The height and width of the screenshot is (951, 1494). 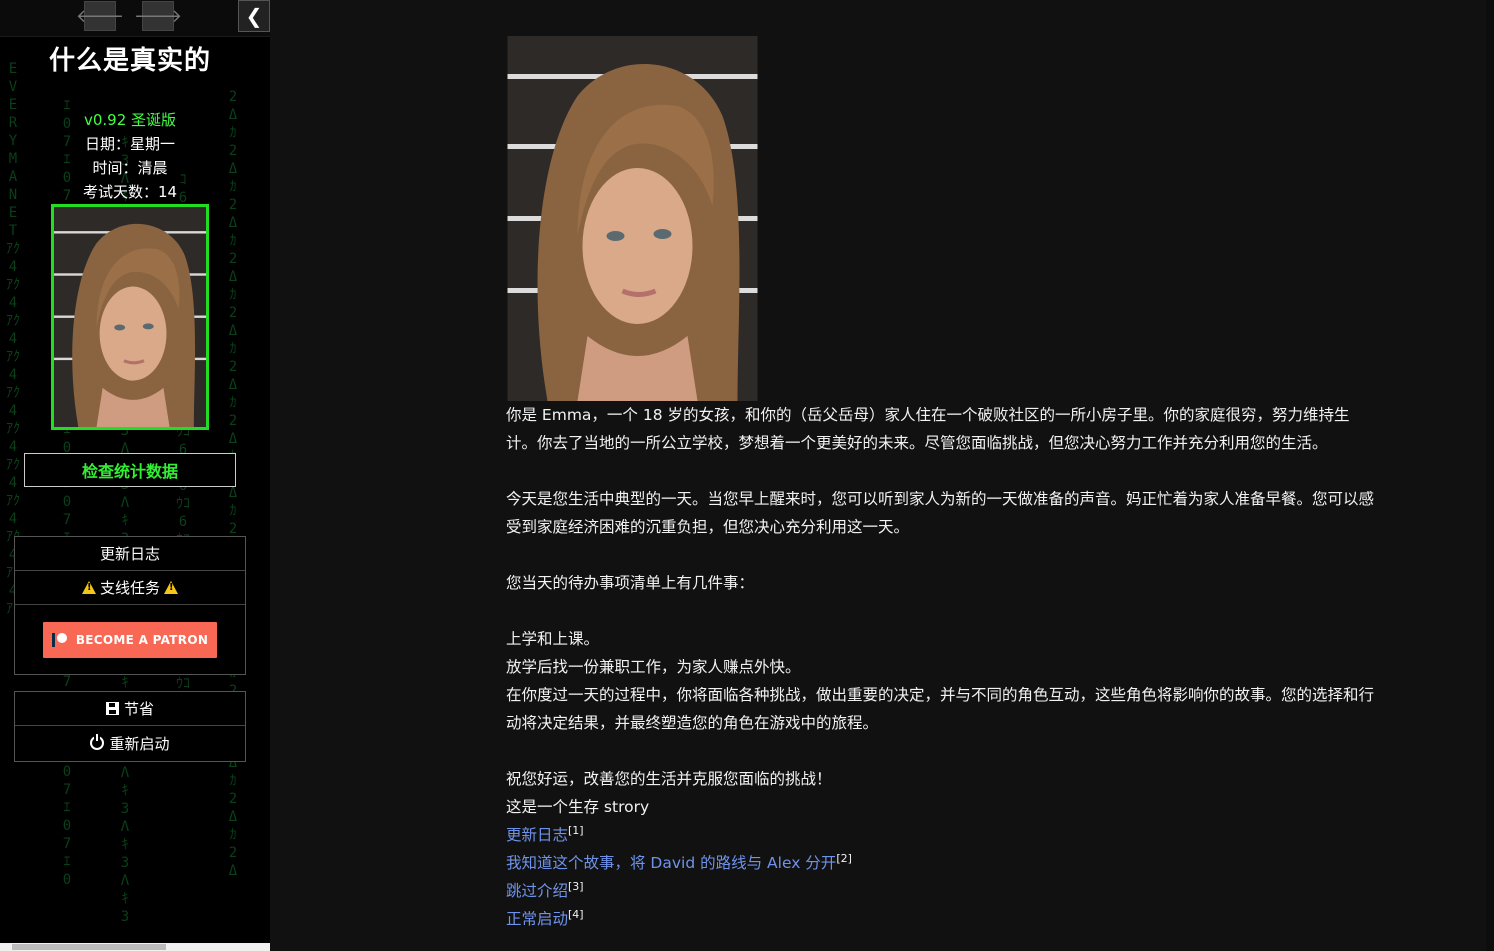 I want to click on arrow-right-icon: 🡒, so click(x=158, y=16).